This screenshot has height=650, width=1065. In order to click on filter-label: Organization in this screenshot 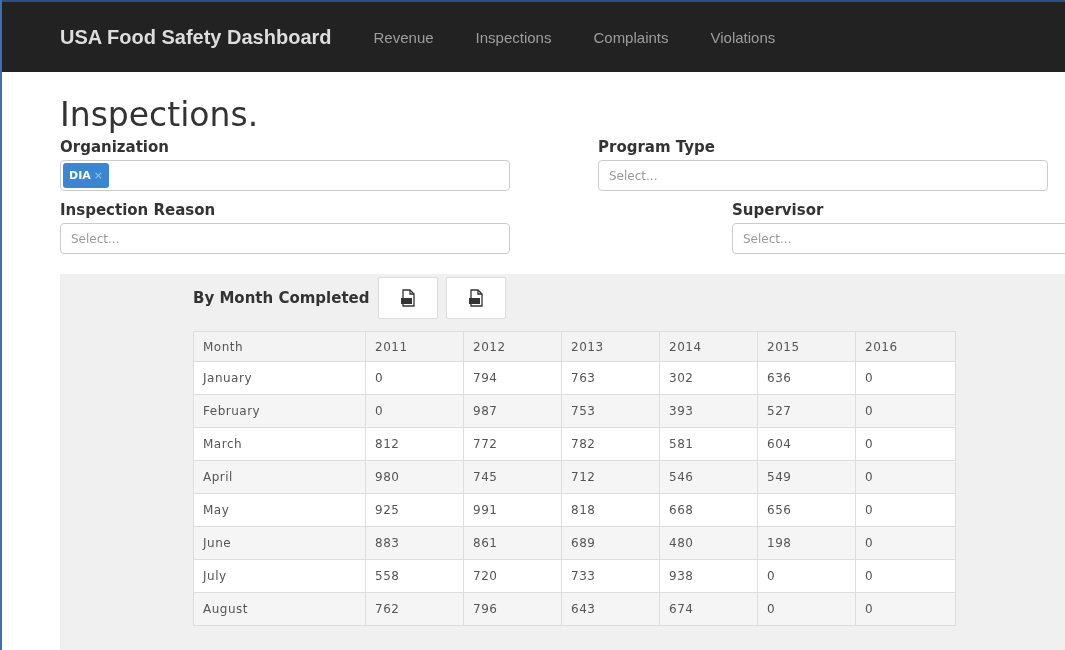, I will do `click(115, 147)`.